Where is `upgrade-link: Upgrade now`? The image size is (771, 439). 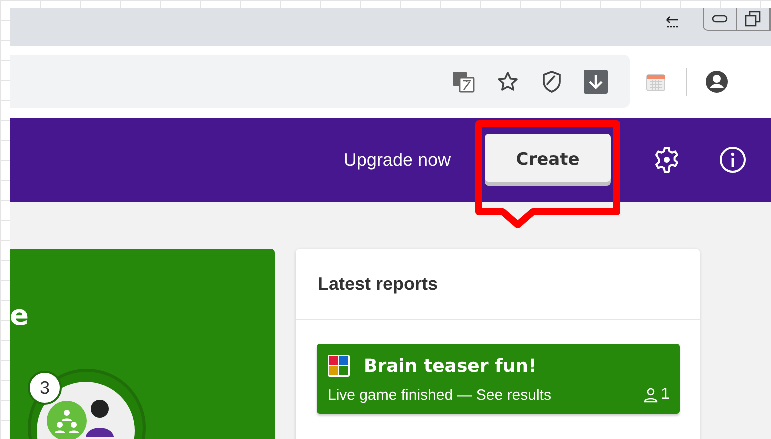
upgrade-link: Upgrade now is located at coordinates (397, 160).